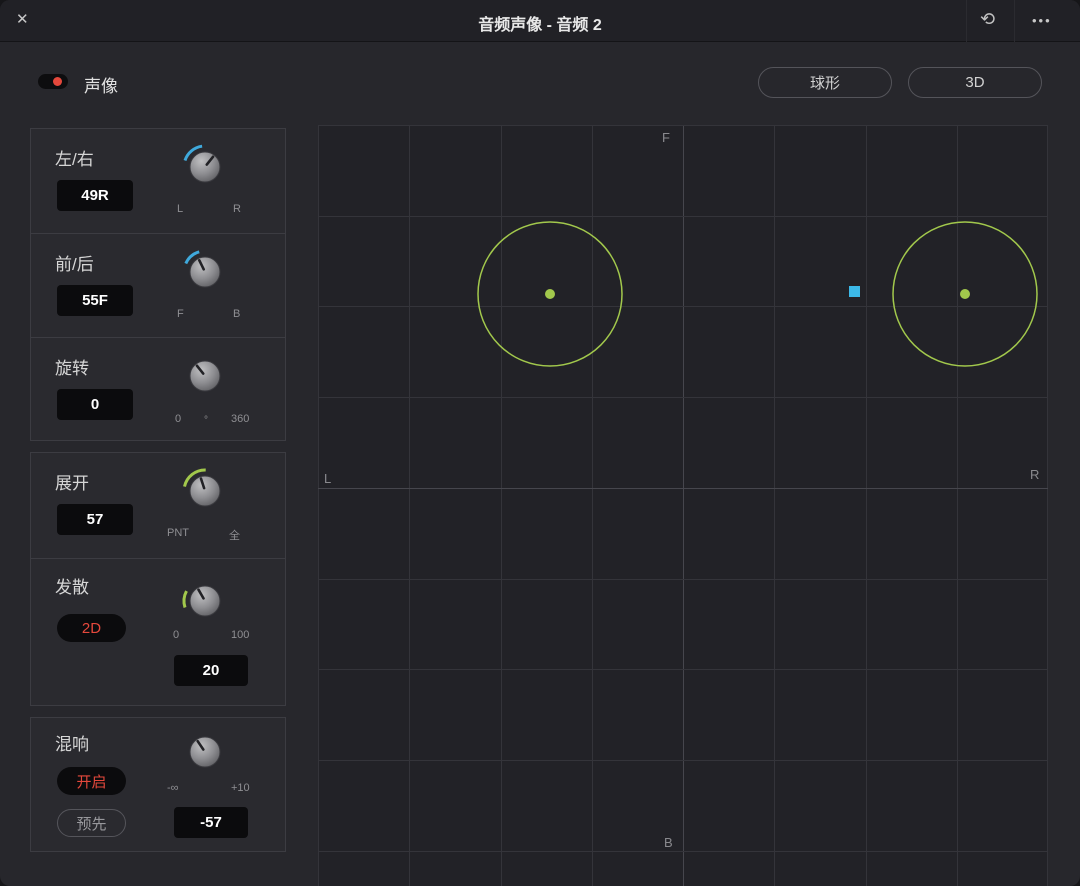 The width and height of the screenshot is (1080, 886). I want to click on divergence-min-label: 0, so click(176, 635).